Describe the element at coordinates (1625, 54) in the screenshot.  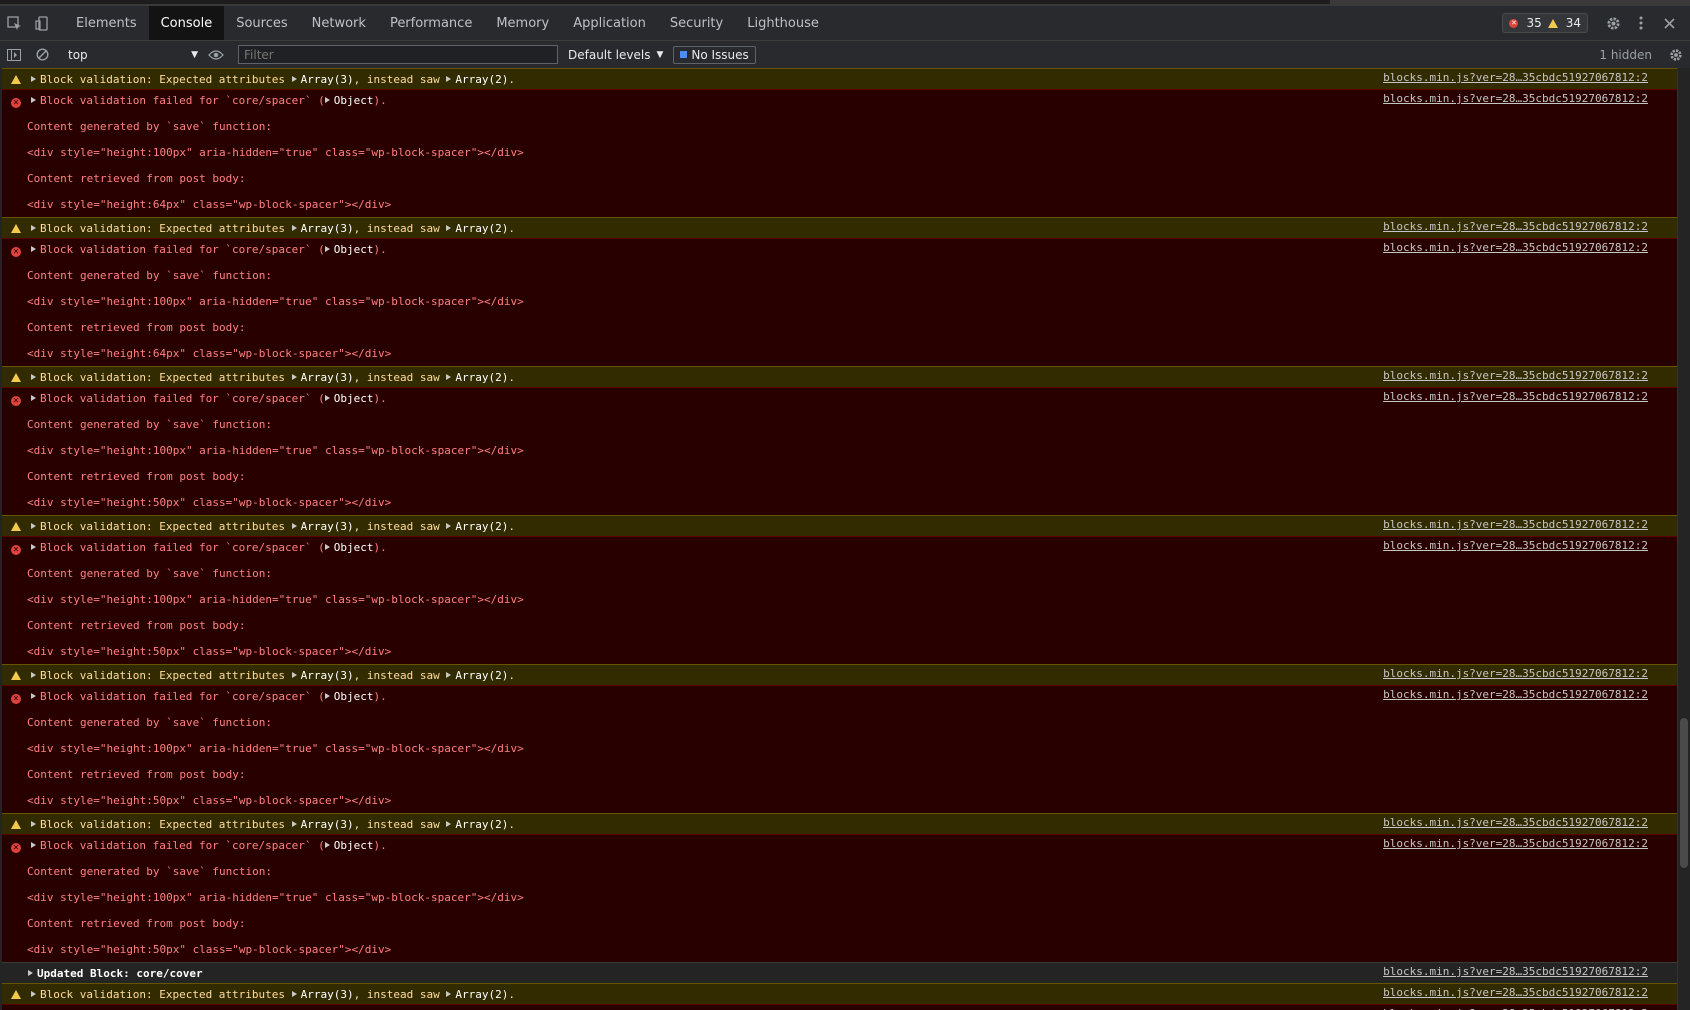
I see `hidden-messages-count: 1 hidden` at that location.